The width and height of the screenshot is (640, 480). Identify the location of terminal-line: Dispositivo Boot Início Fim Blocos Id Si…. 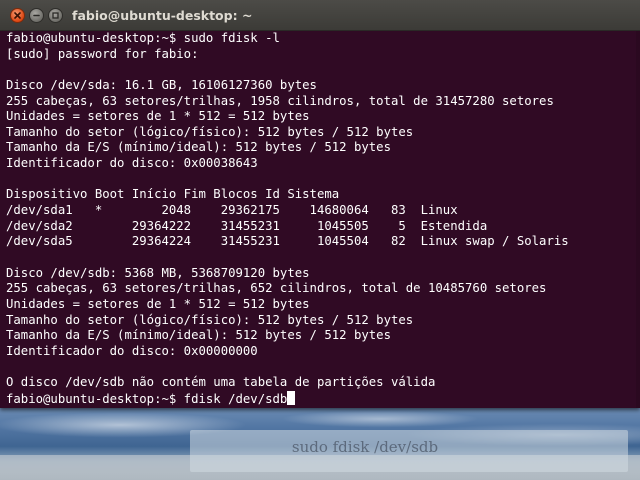
(173, 194).